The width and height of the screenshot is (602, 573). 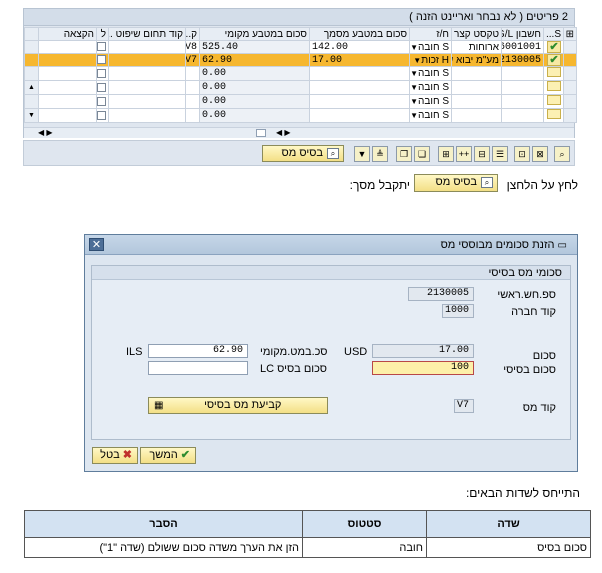 What do you see at coordinates (476, 47) in the screenshot?
I see `short-text-cell: ארוחות` at bounding box center [476, 47].